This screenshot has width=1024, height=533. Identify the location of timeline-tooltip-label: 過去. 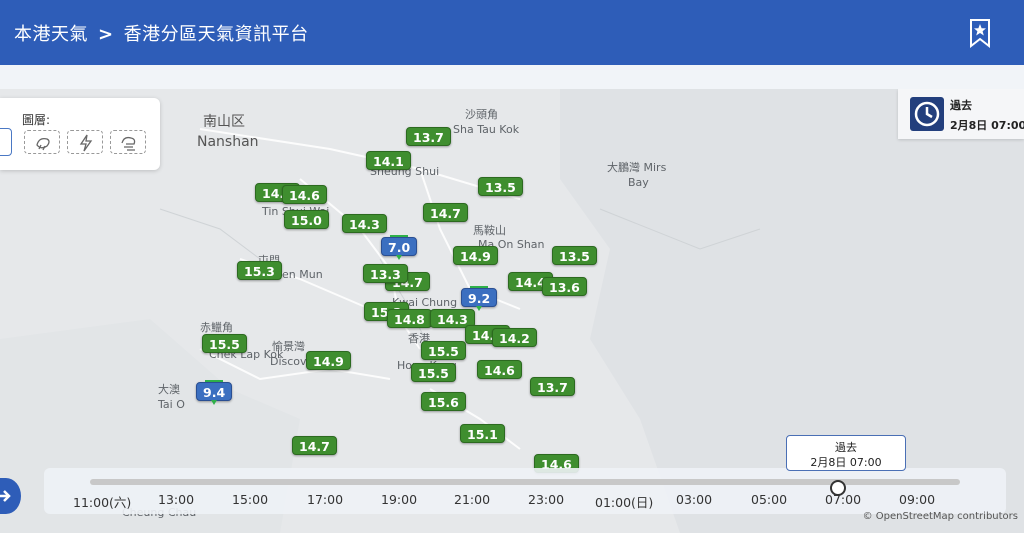
(846, 447).